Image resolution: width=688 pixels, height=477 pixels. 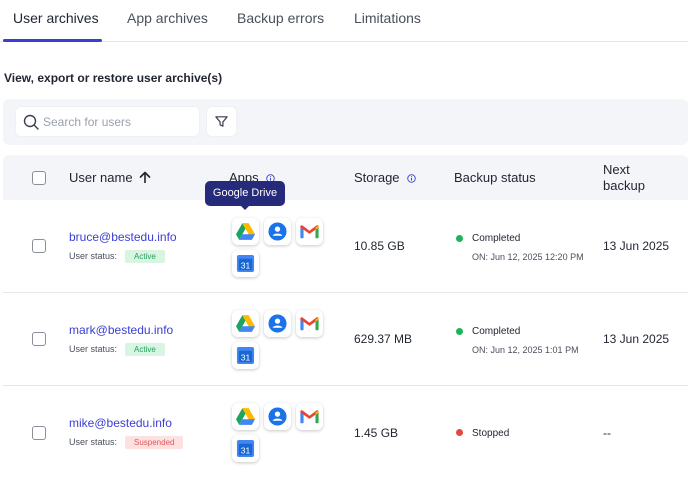 What do you see at coordinates (167, 18) in the screenshot?
I see `tab-app-archives: App archives` at bounding box center [167, 18].